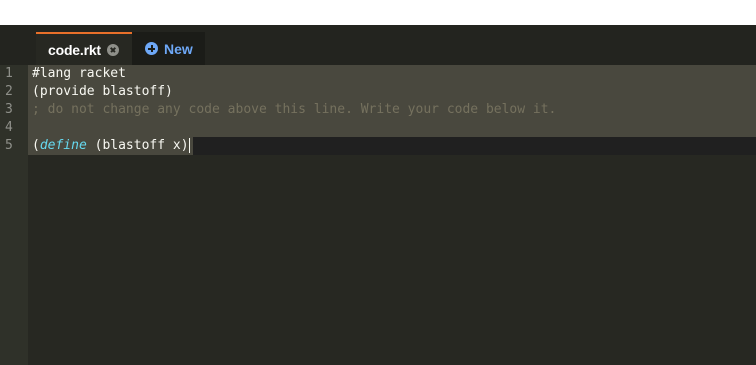  What do you see at coordinates (137, 145) in the screenshot?
I see `code-line-5-rest: (blastoff x)` at bounding box center [137, 145].